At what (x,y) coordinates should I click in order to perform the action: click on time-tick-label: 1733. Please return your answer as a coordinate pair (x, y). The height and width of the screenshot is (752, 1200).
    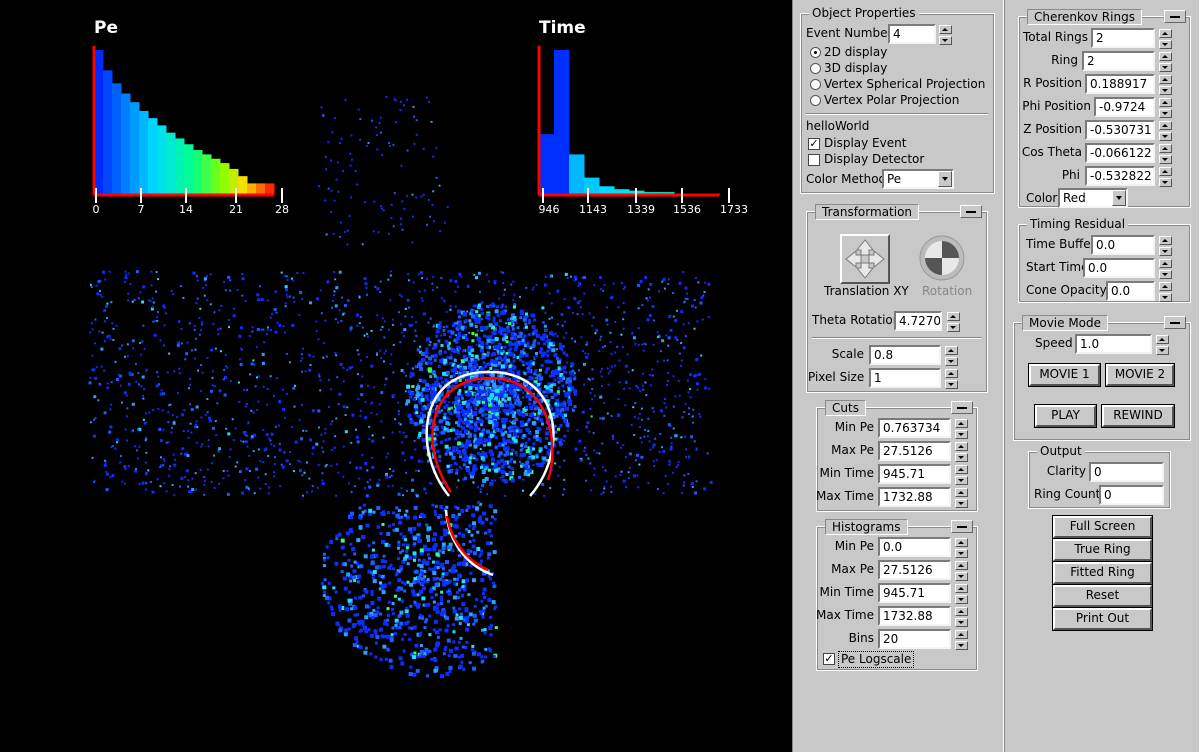
    Looking at the image, I should click on (734, 209).